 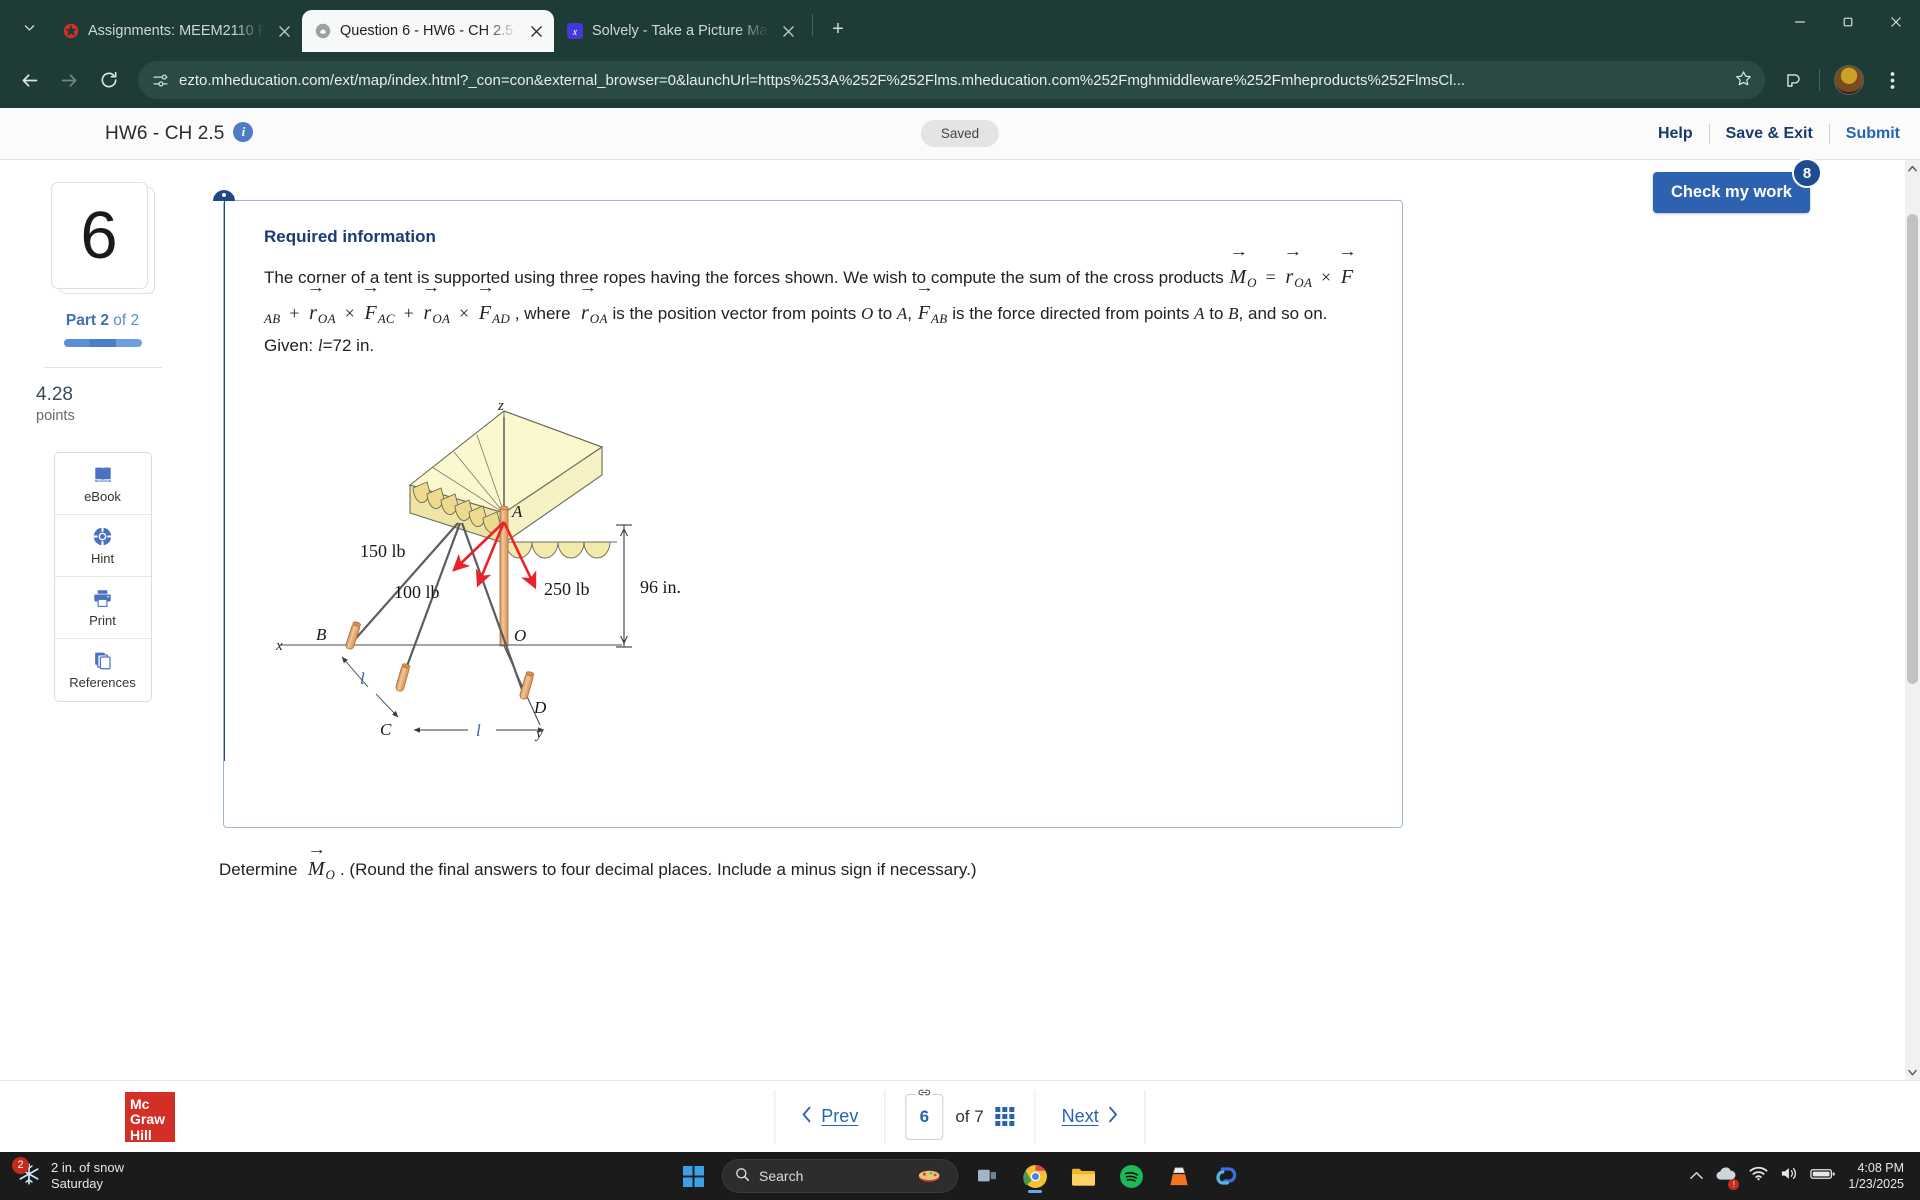 I want to click on extensions-icon, so click(x=1793, y=80).